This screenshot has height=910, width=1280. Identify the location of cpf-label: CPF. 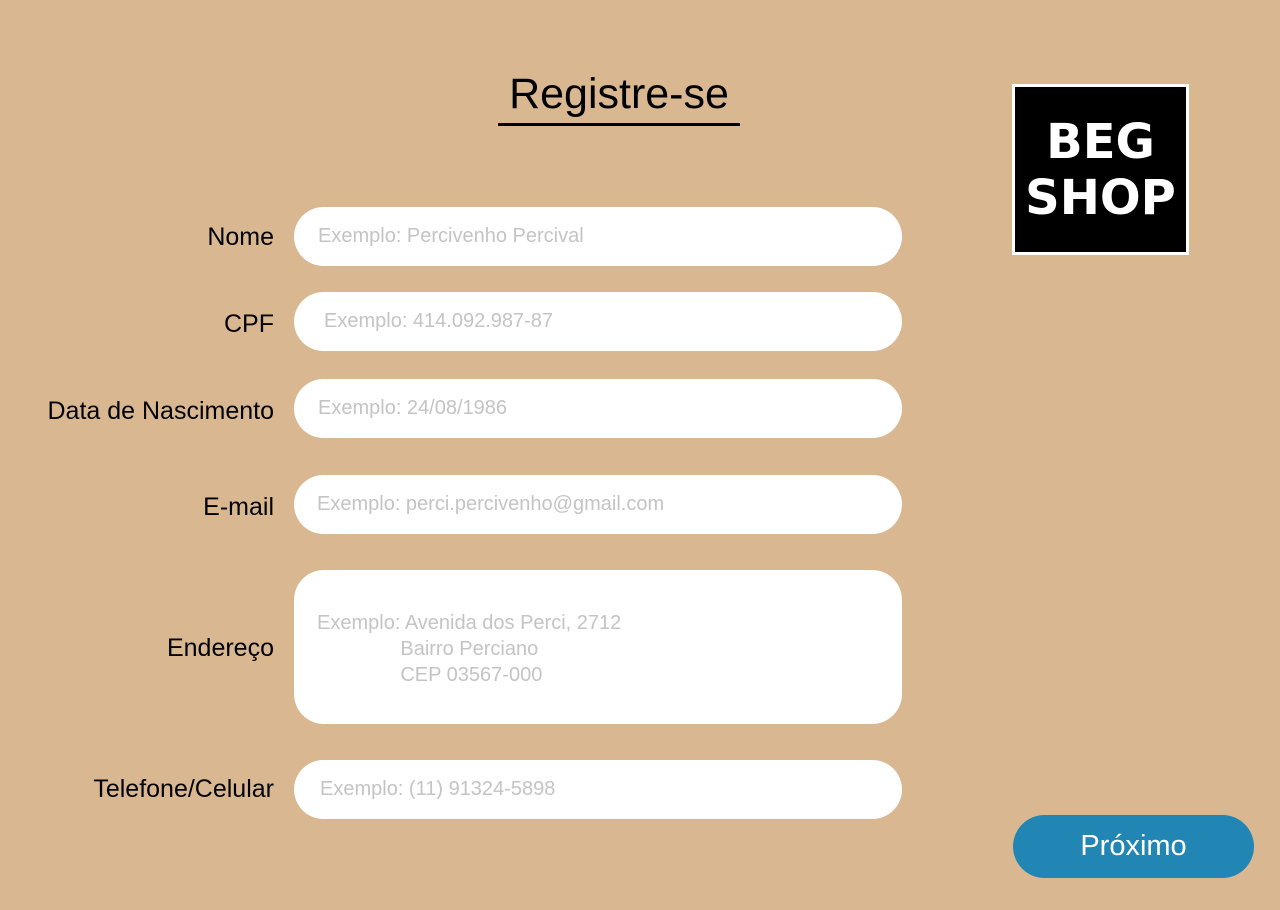
(249, 324).